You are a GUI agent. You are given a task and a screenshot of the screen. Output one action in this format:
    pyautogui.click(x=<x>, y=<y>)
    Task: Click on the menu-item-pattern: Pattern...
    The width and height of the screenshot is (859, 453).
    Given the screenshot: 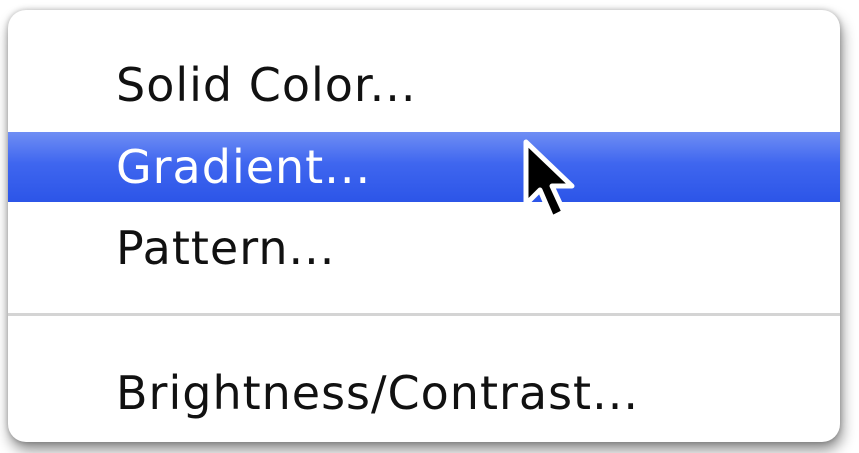 What is the action you would take?
    pyautogui.click(x=424, y=248)
    